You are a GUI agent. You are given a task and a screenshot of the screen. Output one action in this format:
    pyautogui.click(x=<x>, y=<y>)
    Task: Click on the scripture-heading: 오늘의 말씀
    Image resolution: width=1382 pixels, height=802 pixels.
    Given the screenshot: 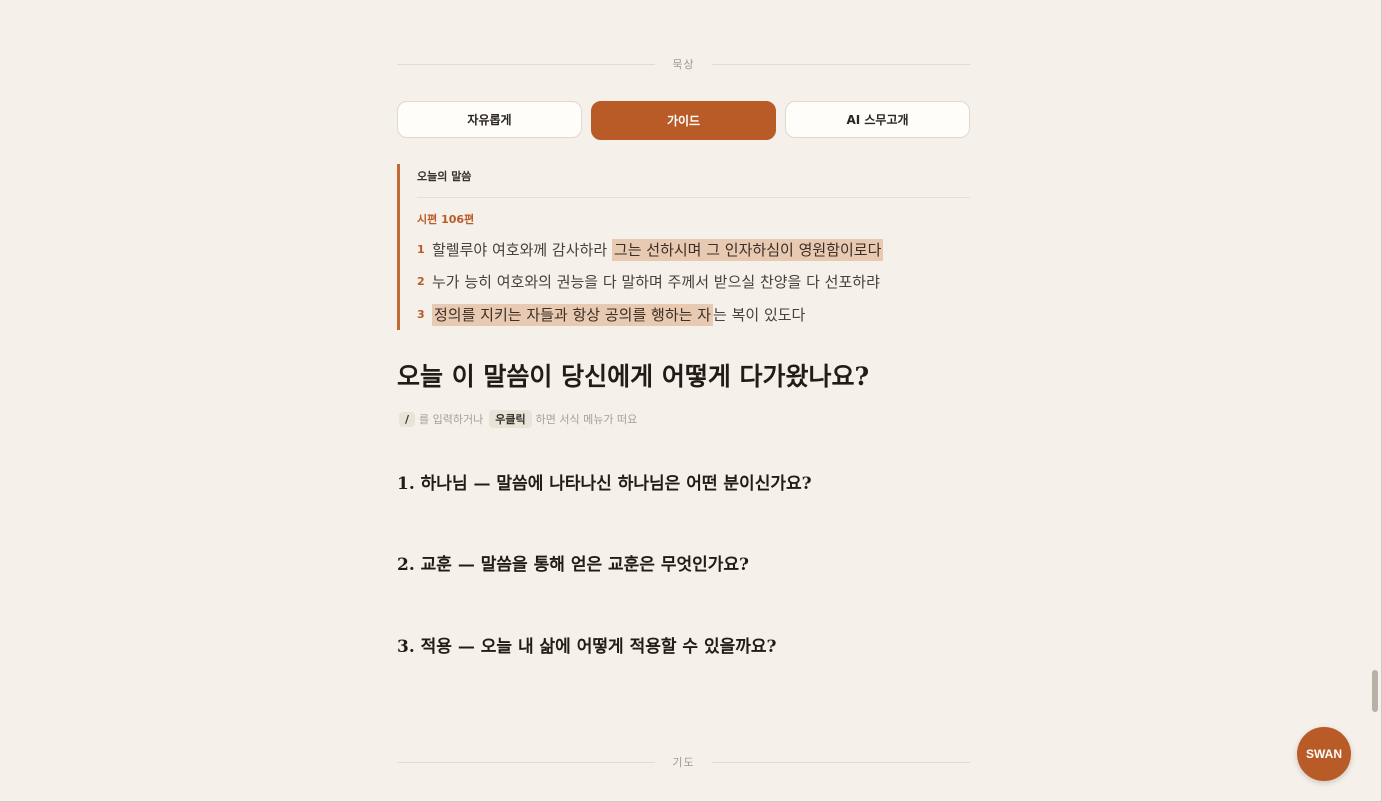 What is the action you would take?
    pyautogui.click(x=444, y=176)
    